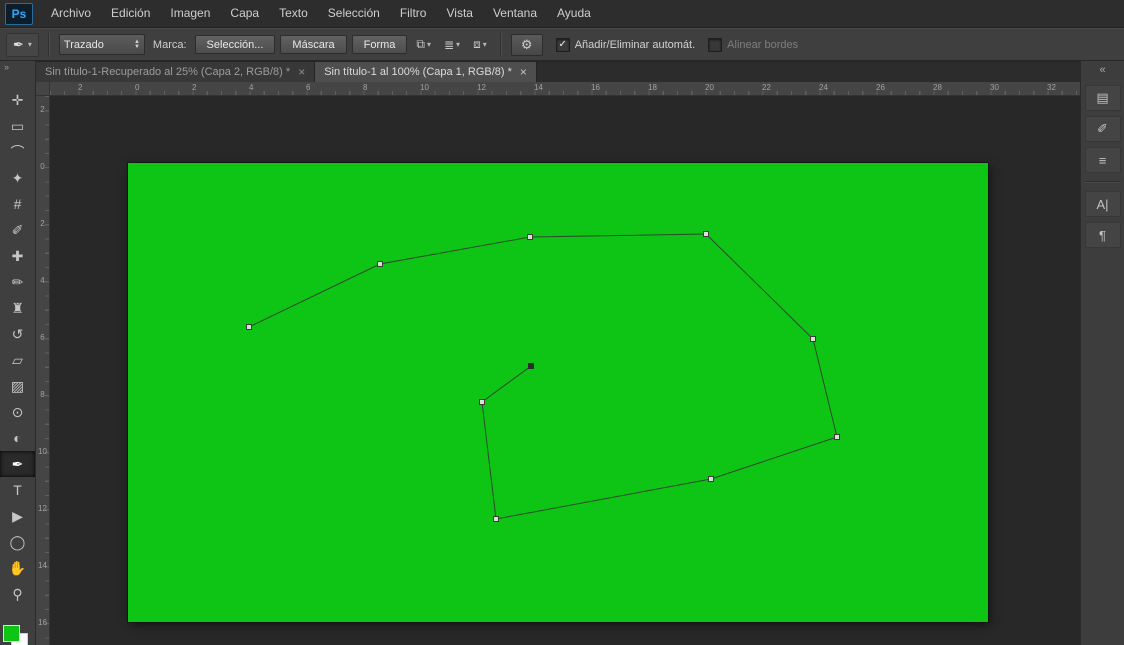 Image resolution: width=1124 pixels, height=645 pixels. Describe the element at coordinates (1102, 160) in the screenshot. I see `properties-panel-button: ≡` at that location.